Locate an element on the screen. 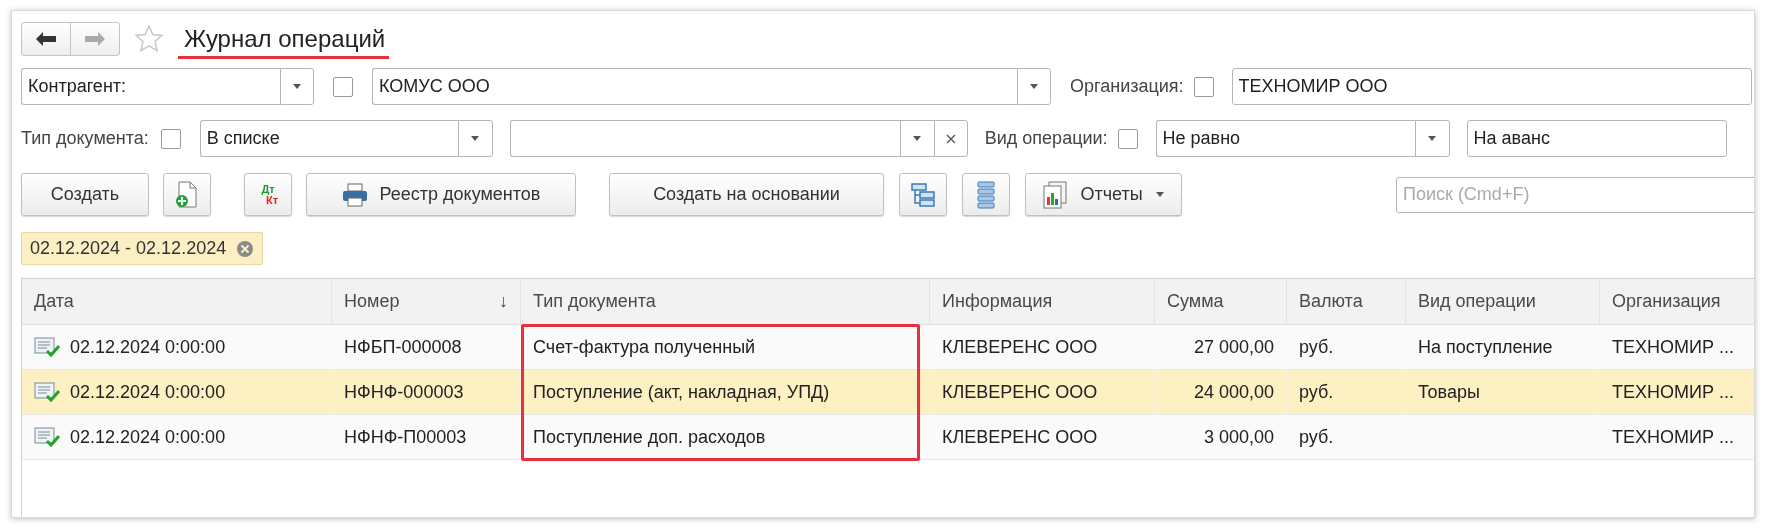 This screenshot has height=529, width=1767. table-cell: 27 000,00 is located at coordinates (1233, 347).